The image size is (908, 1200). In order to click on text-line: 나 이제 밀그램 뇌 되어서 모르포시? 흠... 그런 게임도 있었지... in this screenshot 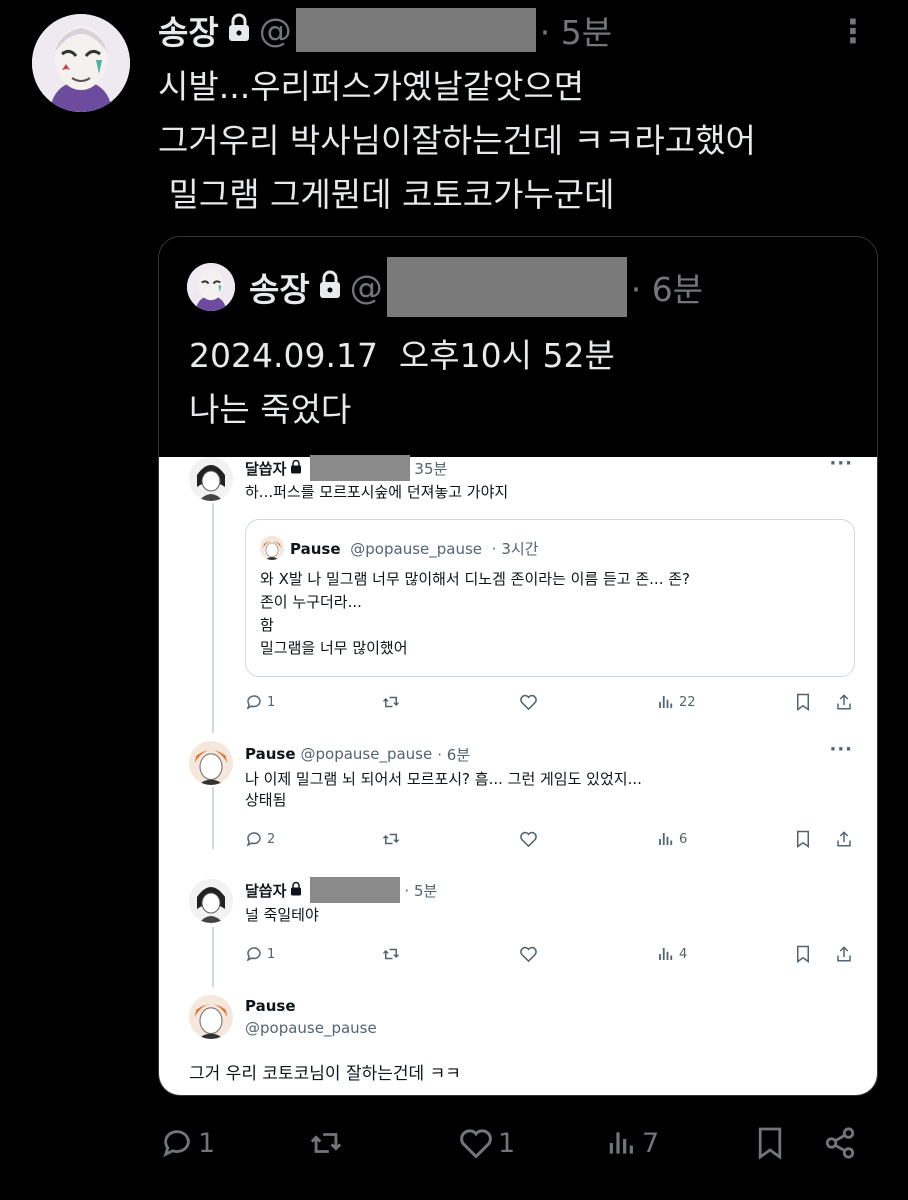, I will do `click(443, 779)`.